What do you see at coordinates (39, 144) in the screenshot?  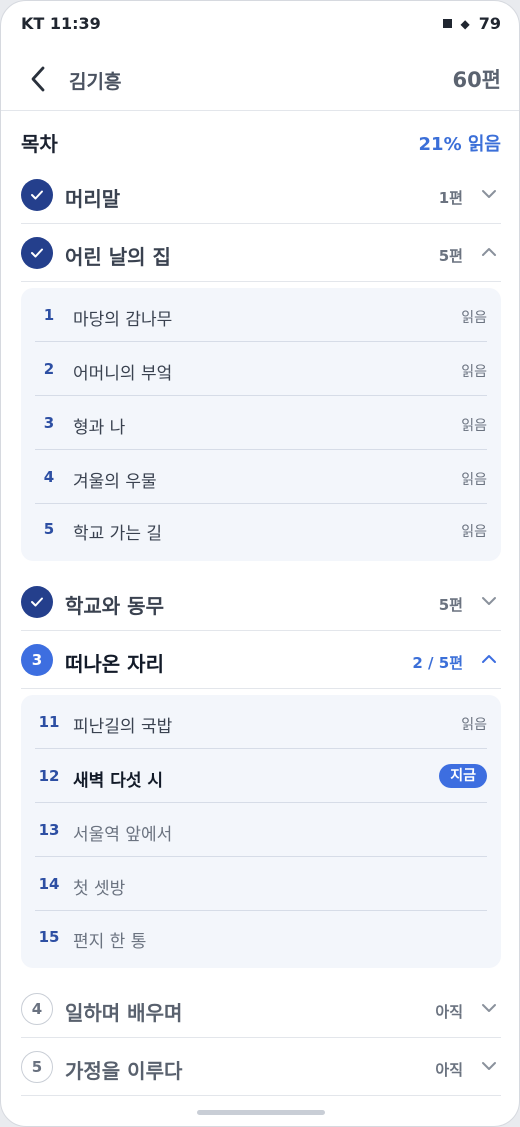 I see `toc-title: 목차` at bounding box center [39, 144].